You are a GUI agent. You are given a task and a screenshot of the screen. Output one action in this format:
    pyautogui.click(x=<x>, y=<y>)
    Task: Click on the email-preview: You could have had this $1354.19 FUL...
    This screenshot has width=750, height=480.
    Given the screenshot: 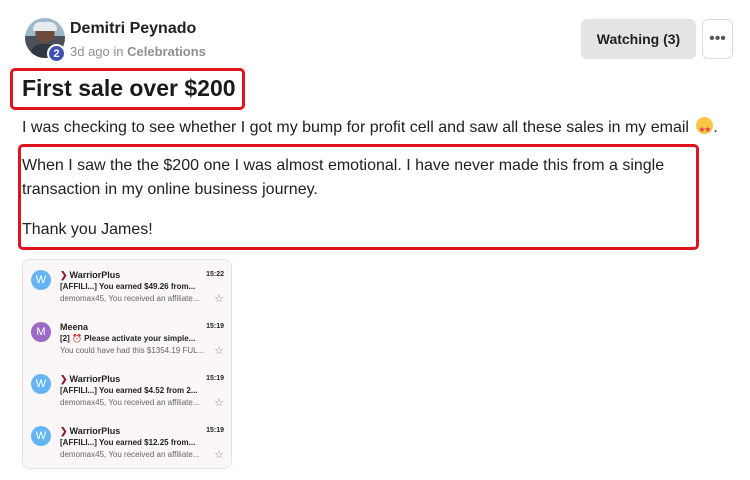 What is the action you would take?
    pyautogui.click(x=132, y=350)
    